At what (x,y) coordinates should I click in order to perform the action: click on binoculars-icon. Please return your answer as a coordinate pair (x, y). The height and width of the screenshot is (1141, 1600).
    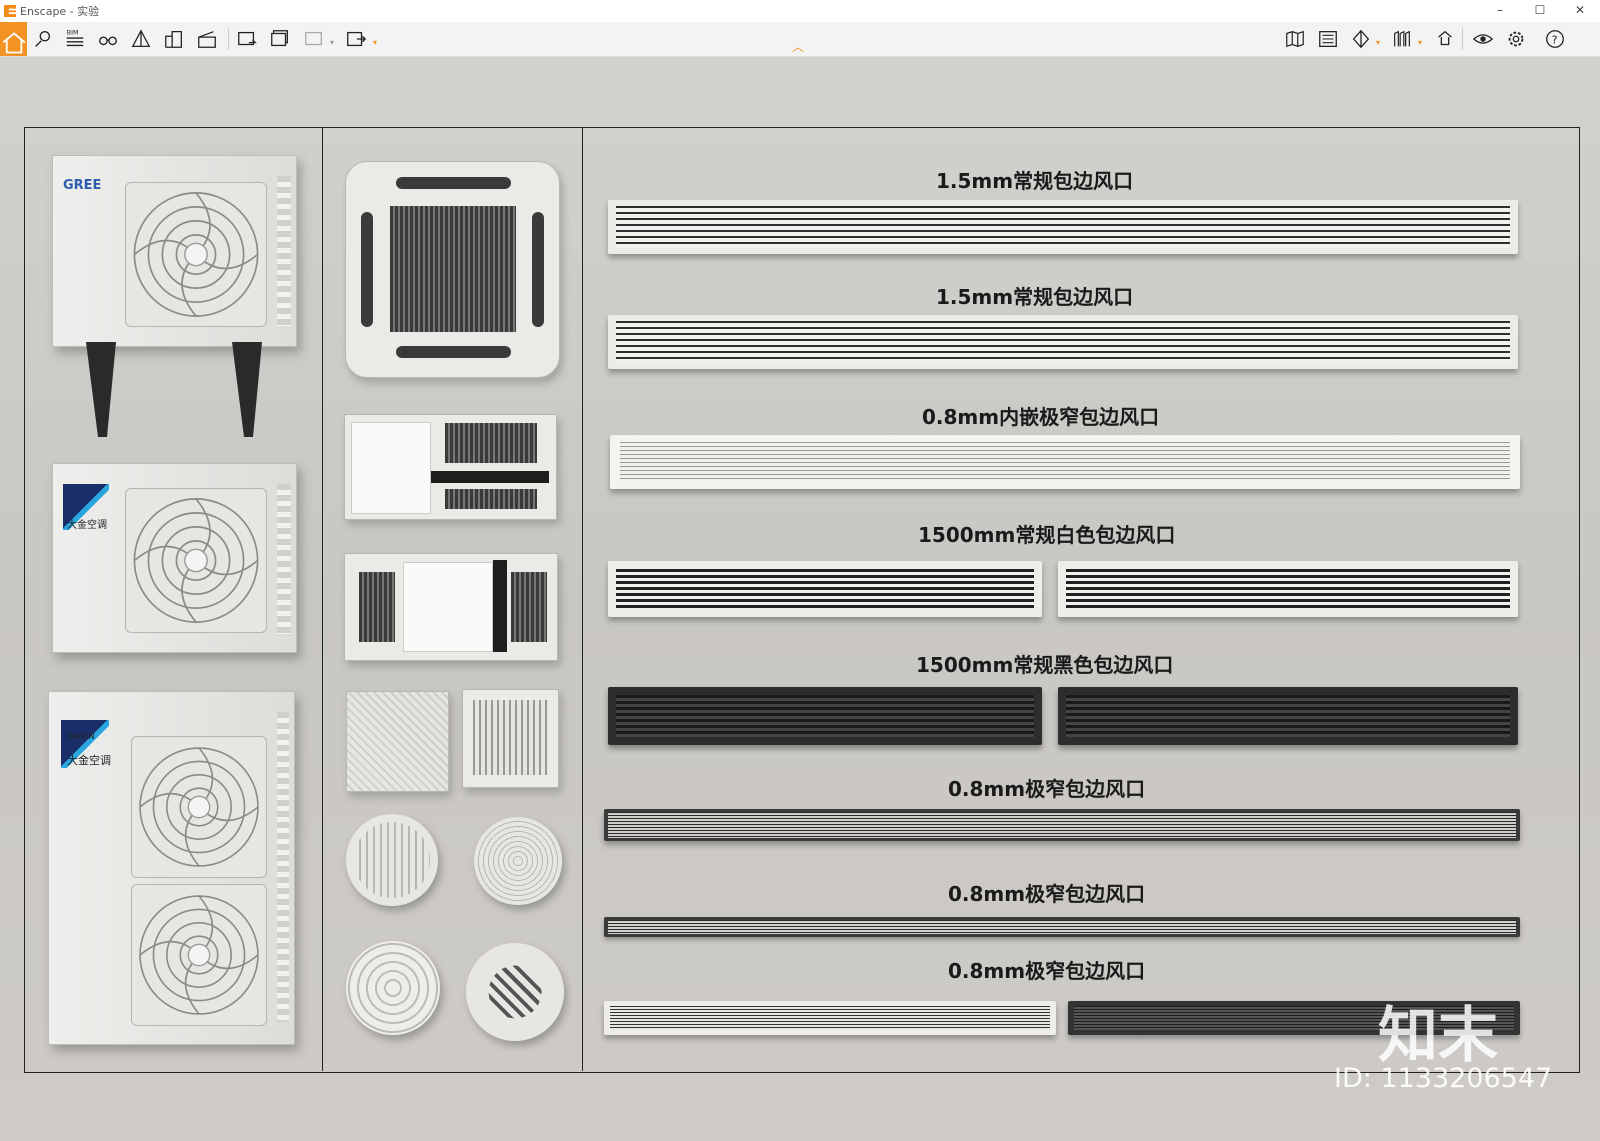
    Looking at the image, I should click on (108, 41).